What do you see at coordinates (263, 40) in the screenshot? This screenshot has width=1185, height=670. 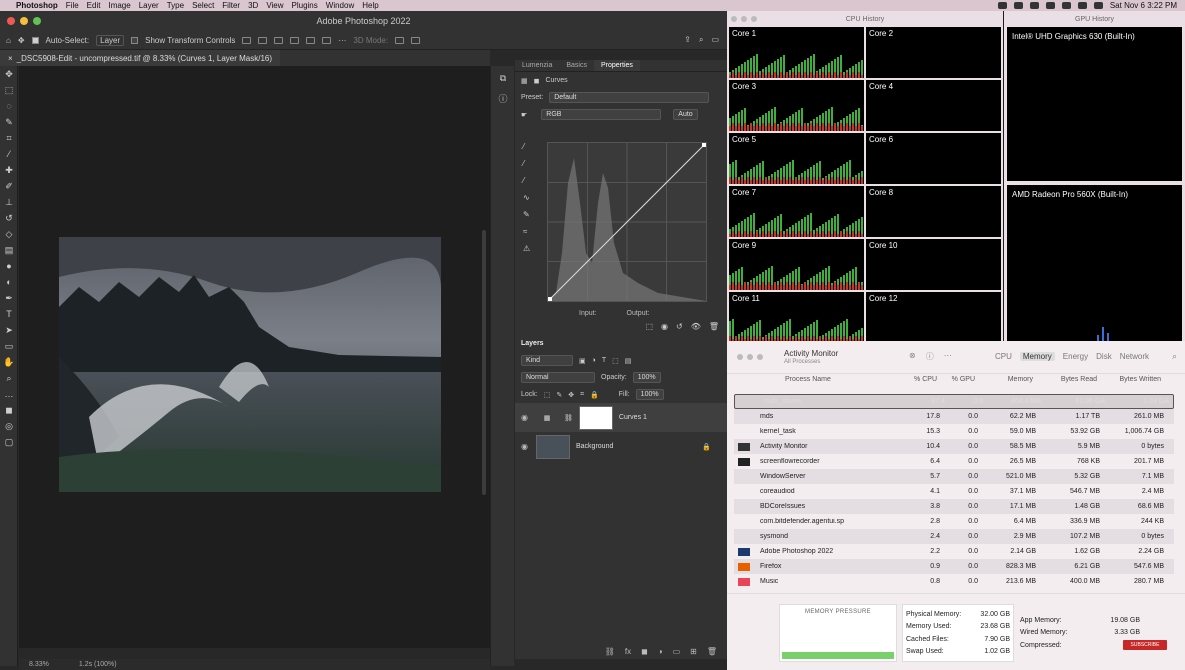 I see `align-center-icon` at bounding box center [263, 40].